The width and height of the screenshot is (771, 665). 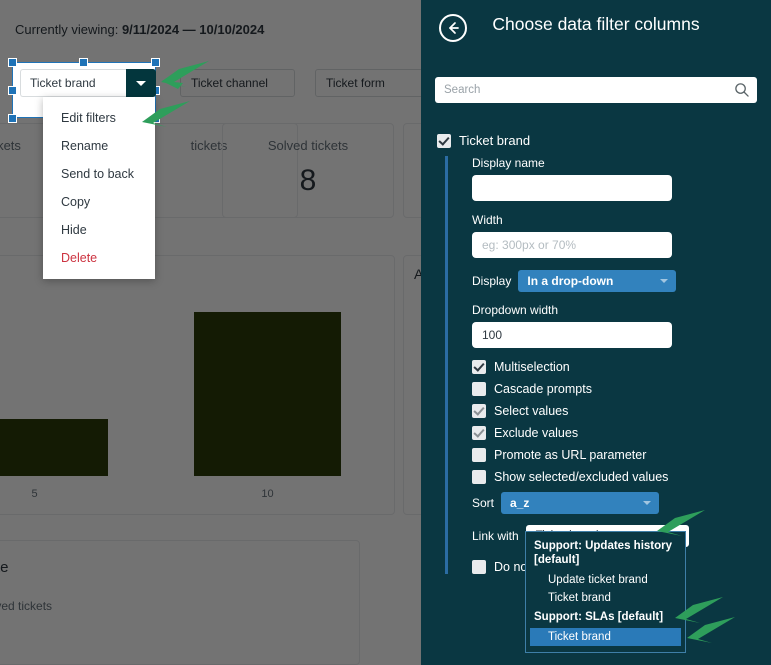 What do you see at coordinates (621, 389) in the screenshot?
I see `option-cascade-prompts: Cascade prompts` at bounding box center [621, 389].